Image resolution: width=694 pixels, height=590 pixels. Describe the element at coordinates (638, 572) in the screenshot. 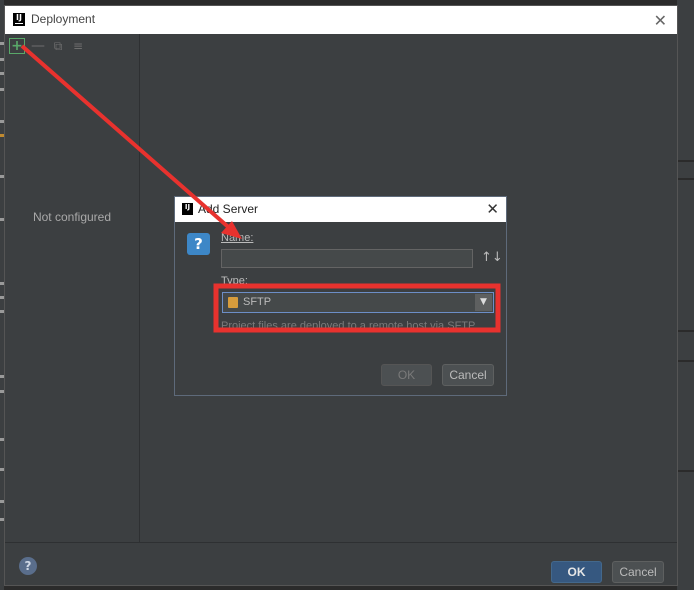

I see `cancel-button: Cancel` at that location.